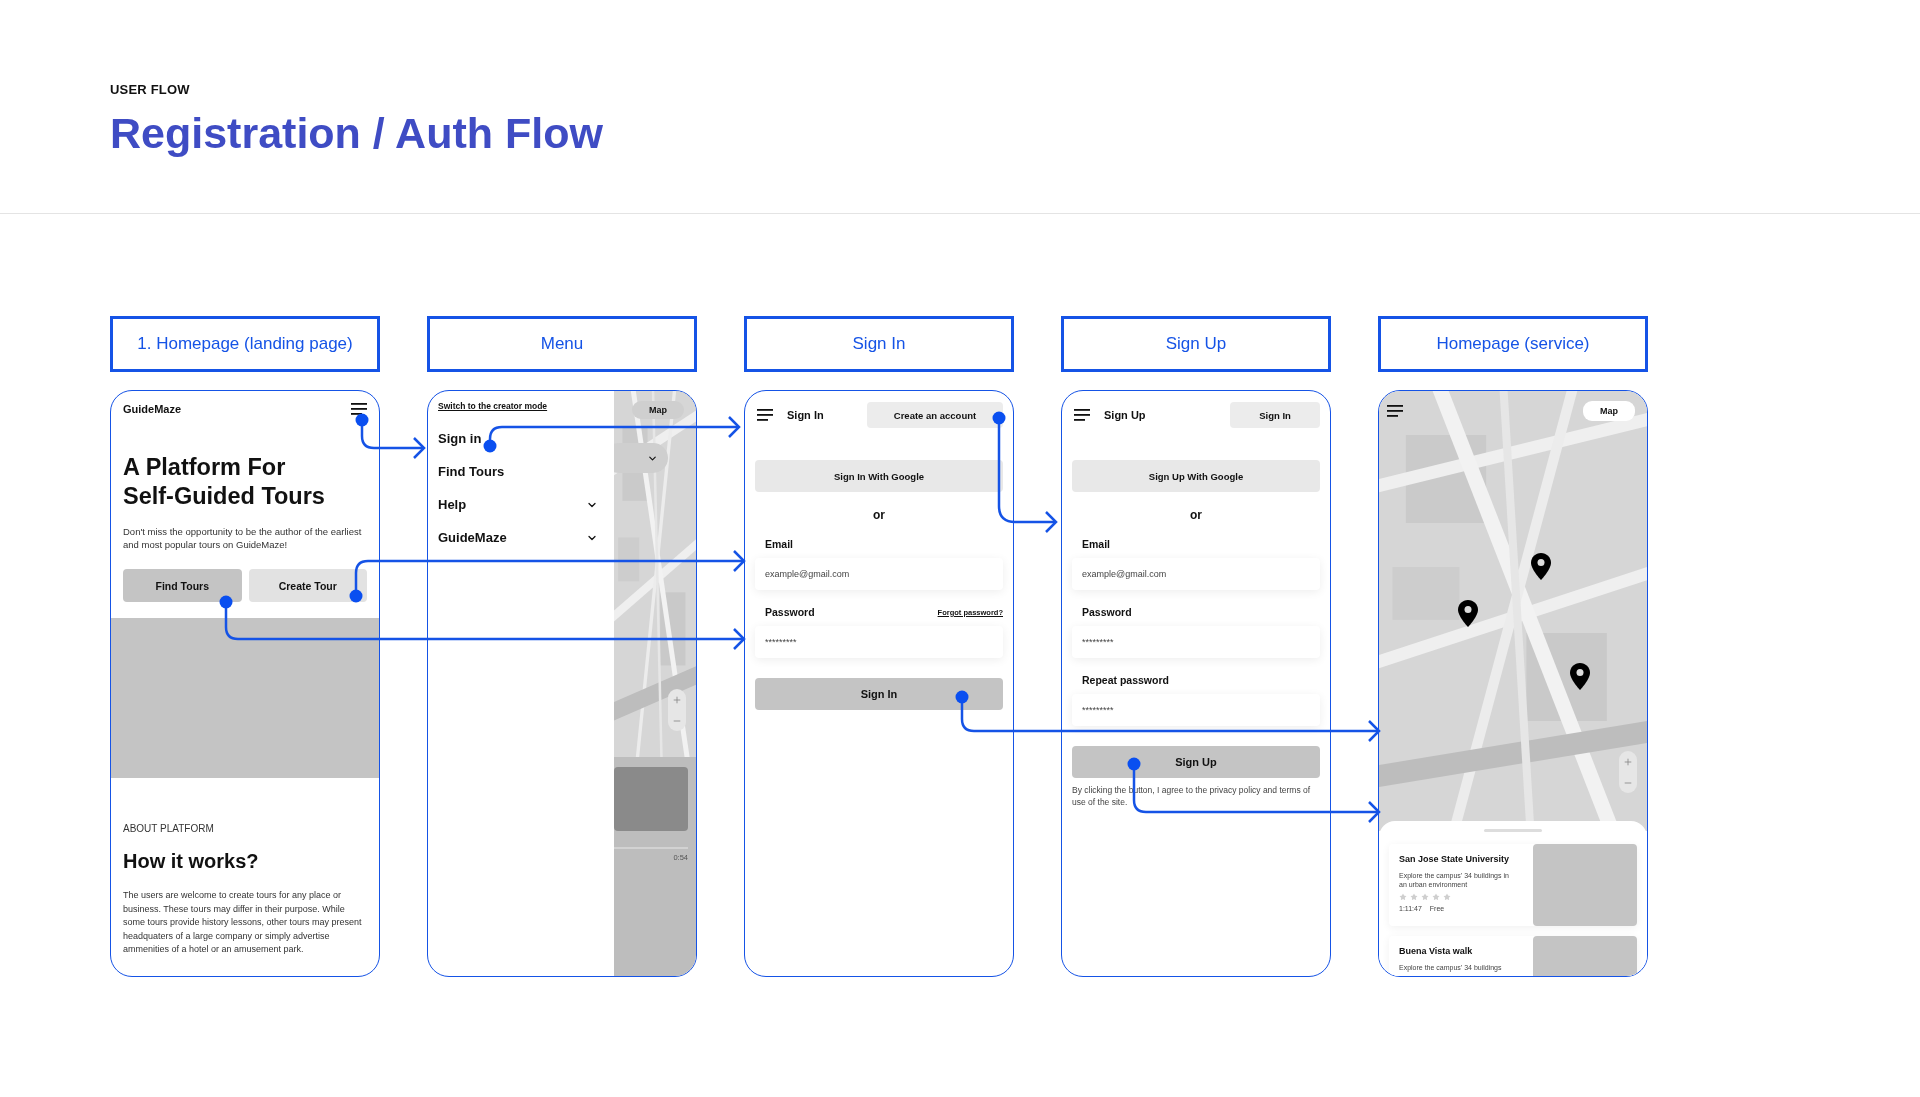 The image size is (1920, 1097). I want to click on screen-title: Sign Up, so click(1125, 415).